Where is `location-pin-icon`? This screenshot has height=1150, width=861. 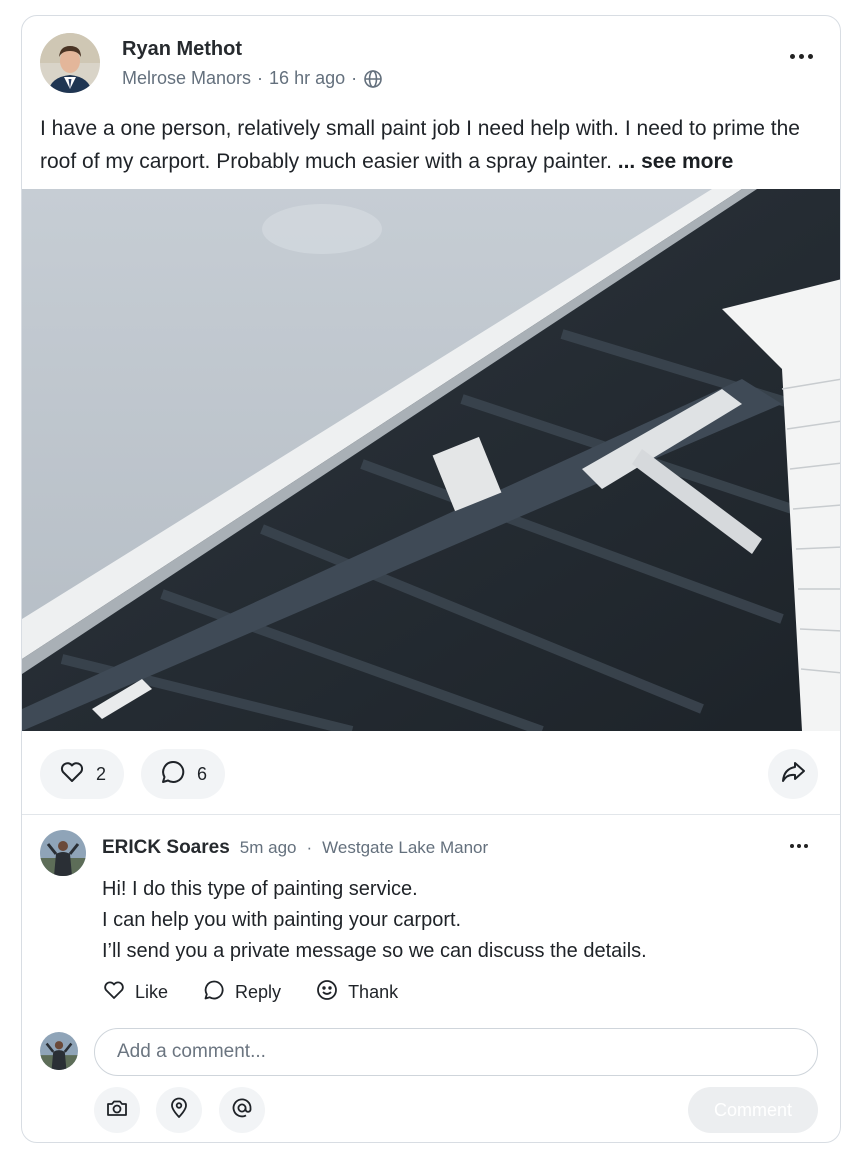
location-pin-icon is located at coordinates (179, 1110).